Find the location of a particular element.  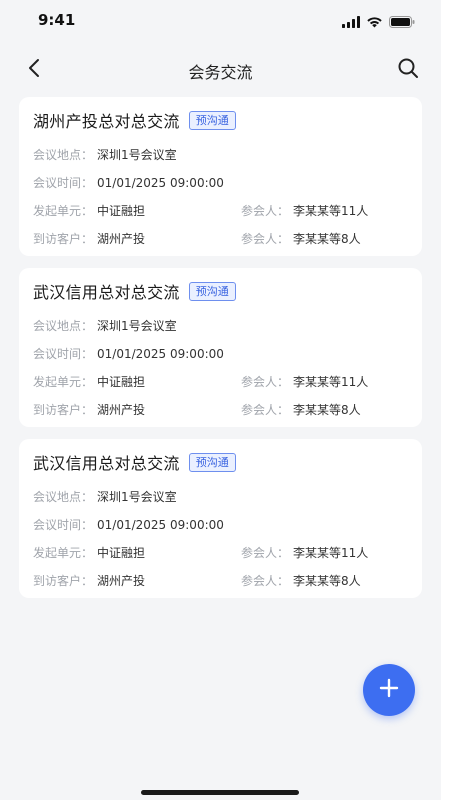

plus-icon is located at coordinates (389, 690).